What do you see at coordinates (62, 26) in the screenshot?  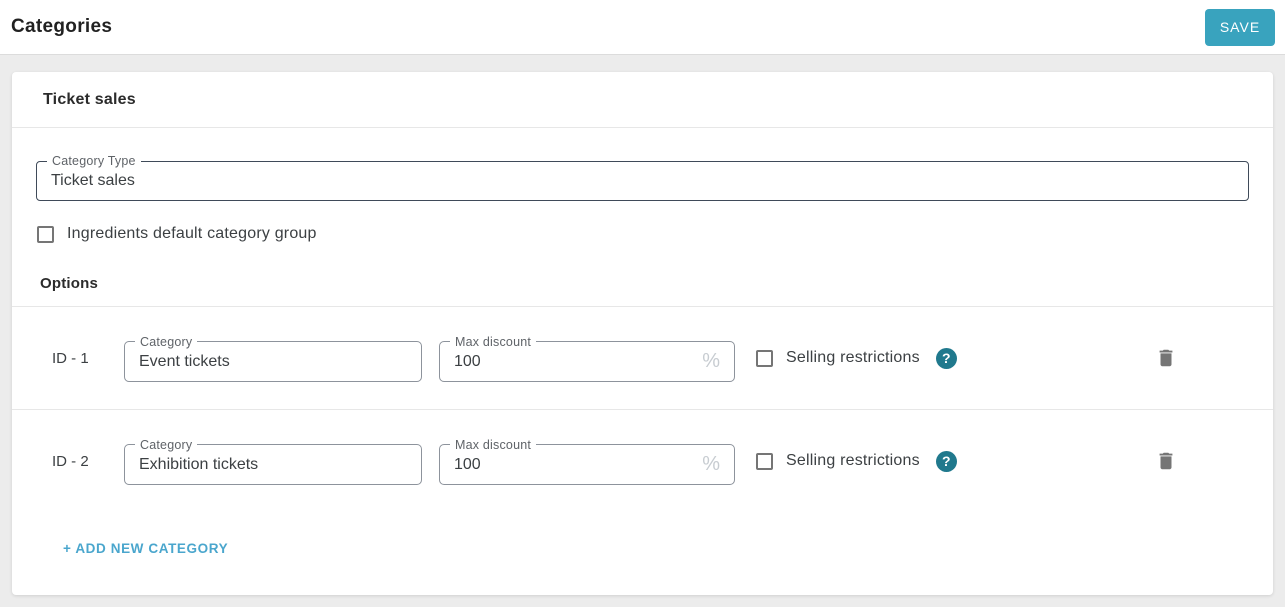 I see `page-title: Categories` at bounding box center [62, 26].